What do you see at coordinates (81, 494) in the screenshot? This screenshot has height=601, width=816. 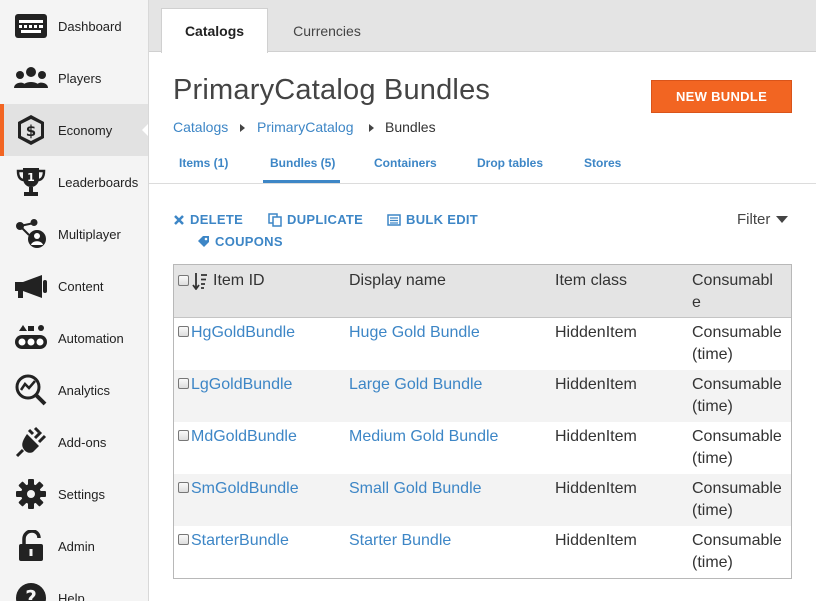 I see `sidebar-item-label: Settings` at bounding box center [81, 494].